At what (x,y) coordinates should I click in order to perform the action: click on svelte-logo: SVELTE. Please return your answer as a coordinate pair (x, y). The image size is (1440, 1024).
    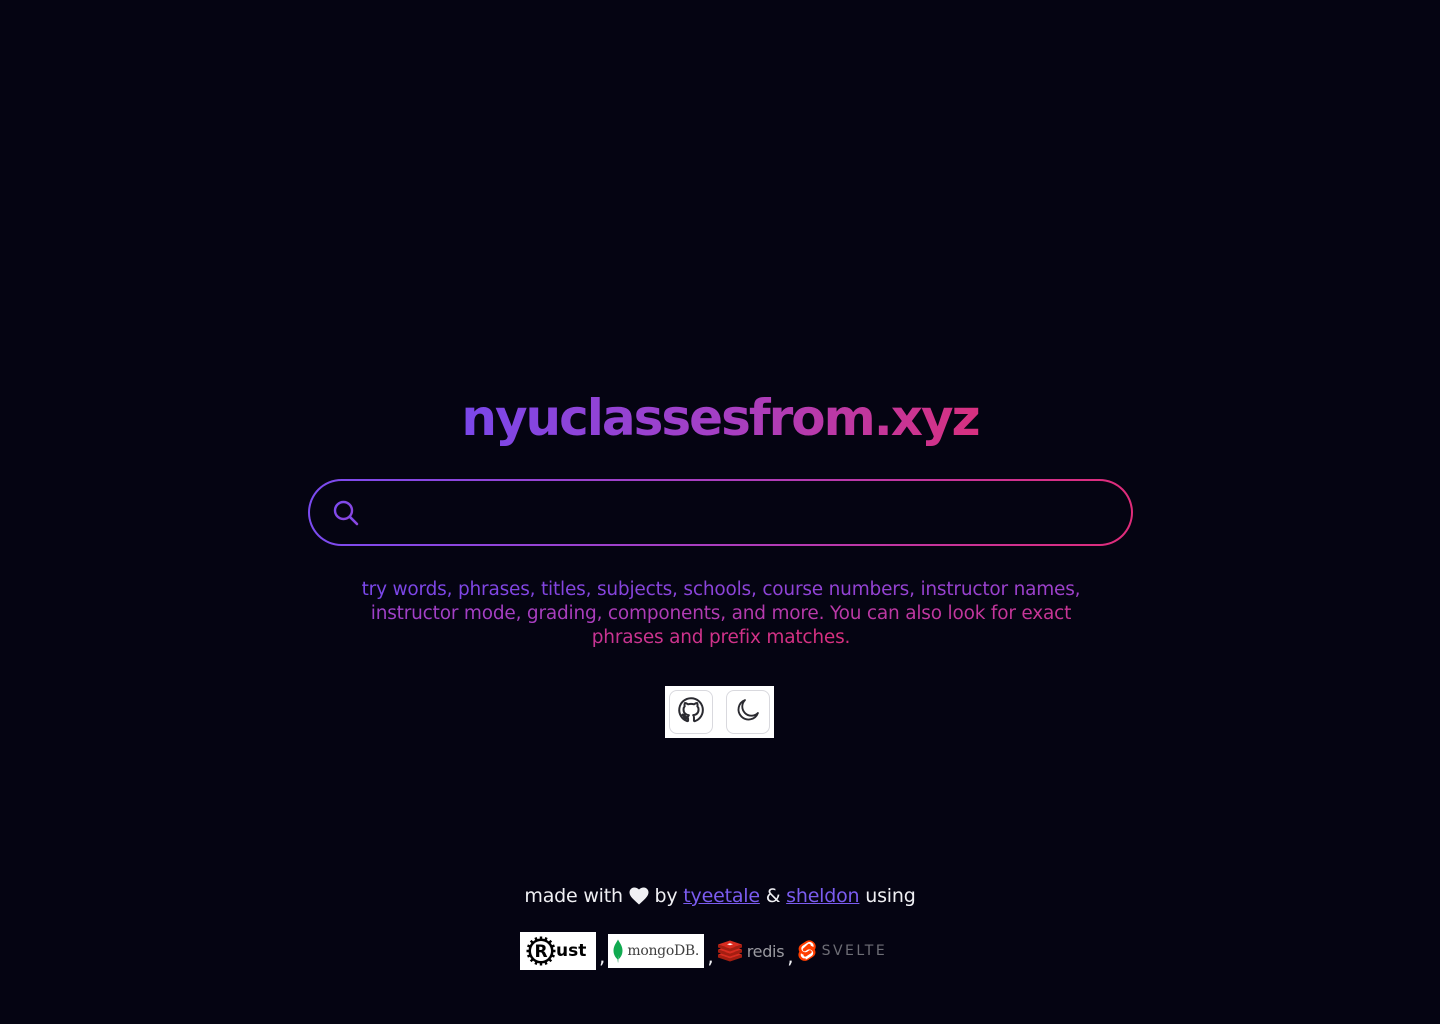
    Looking at the image, I should click on (842, 951).